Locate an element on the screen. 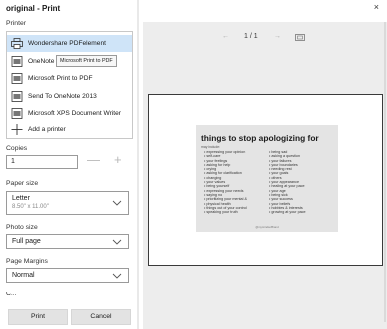  paper-size-detail: 8.50" x 11.00" is located at coordinates (30, 207).